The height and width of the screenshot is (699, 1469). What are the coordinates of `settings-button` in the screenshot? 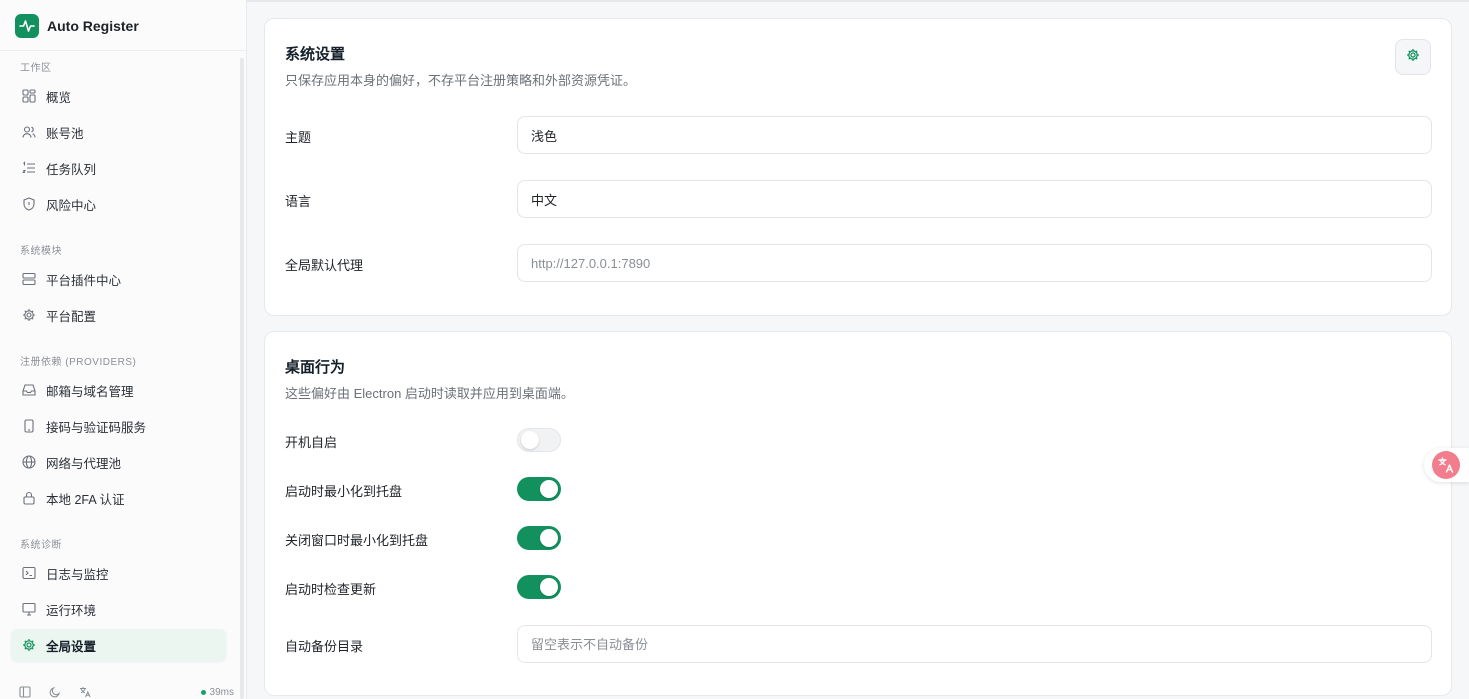 It's located at (1413, 57).